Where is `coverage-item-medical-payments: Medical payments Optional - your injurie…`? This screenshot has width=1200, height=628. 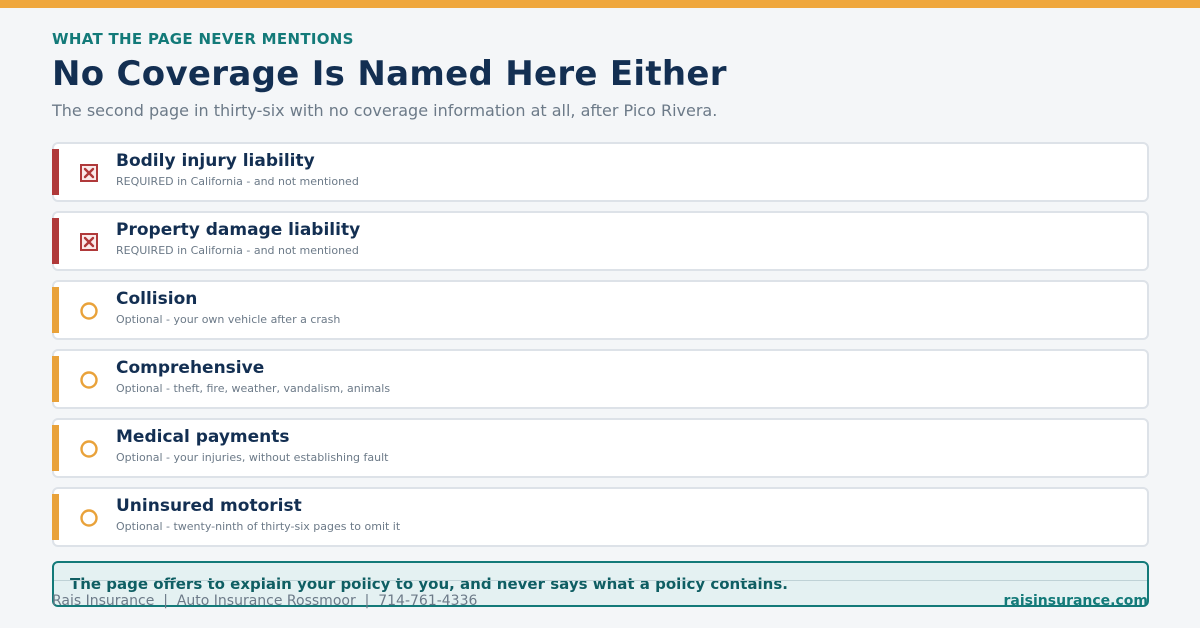 coverage-item-medical-payments: Medical payments Optional - your injurie… is located at coordinates (600, 448).